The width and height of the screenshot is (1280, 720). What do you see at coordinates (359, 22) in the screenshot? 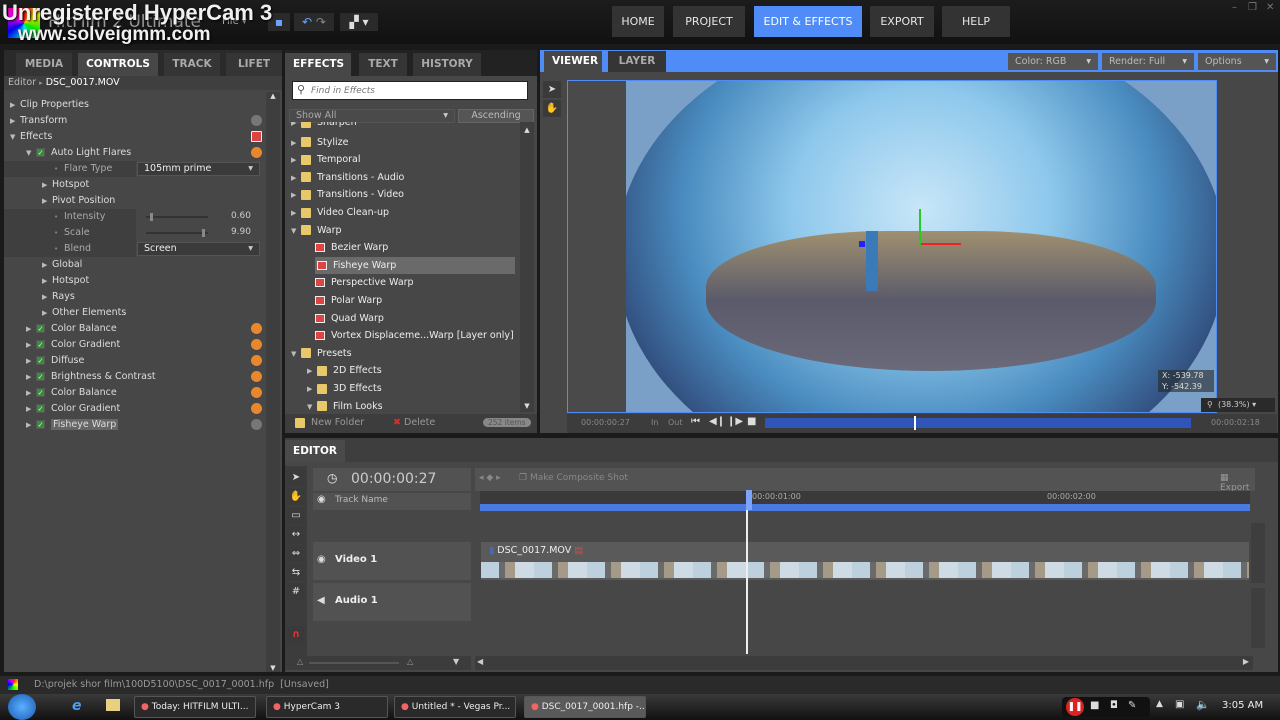
I see `layout-icon: ▞ ▾` at bounding box center [359, 22].